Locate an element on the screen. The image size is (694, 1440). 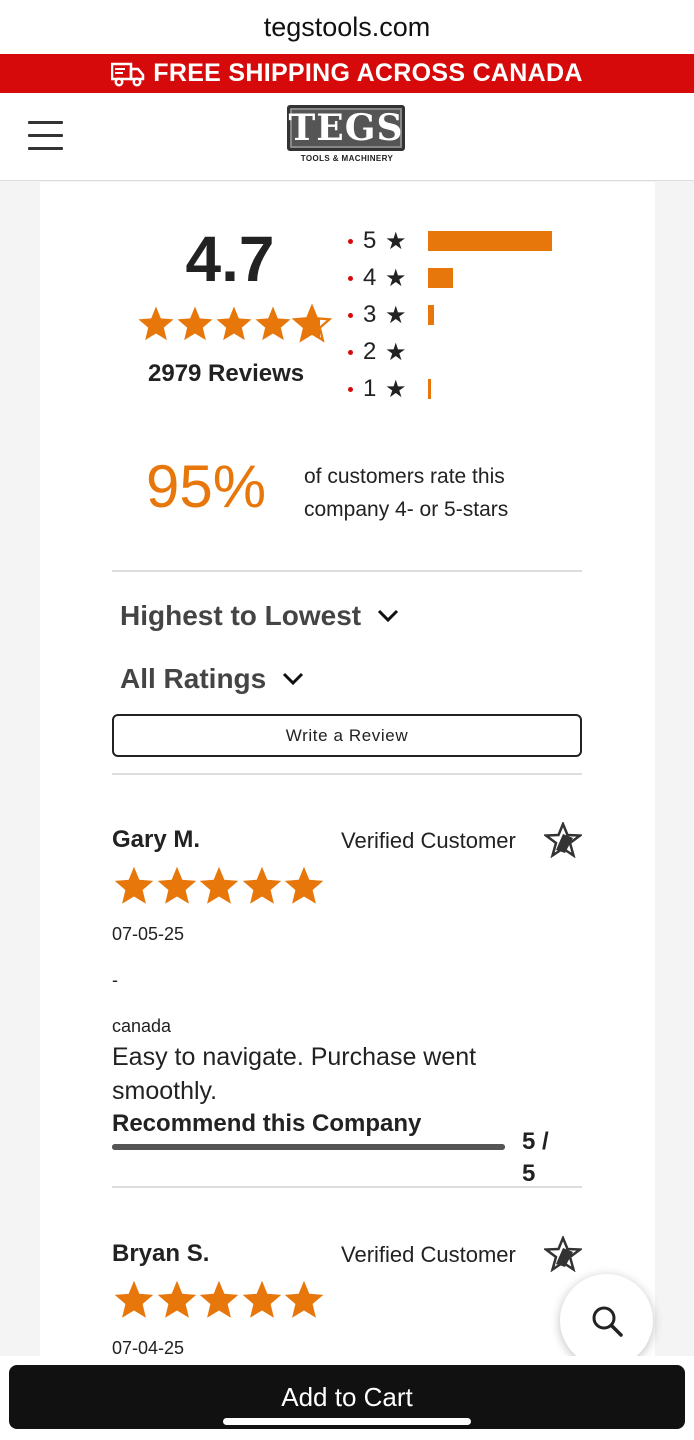
search-button is located at coordinates (606, 1320).